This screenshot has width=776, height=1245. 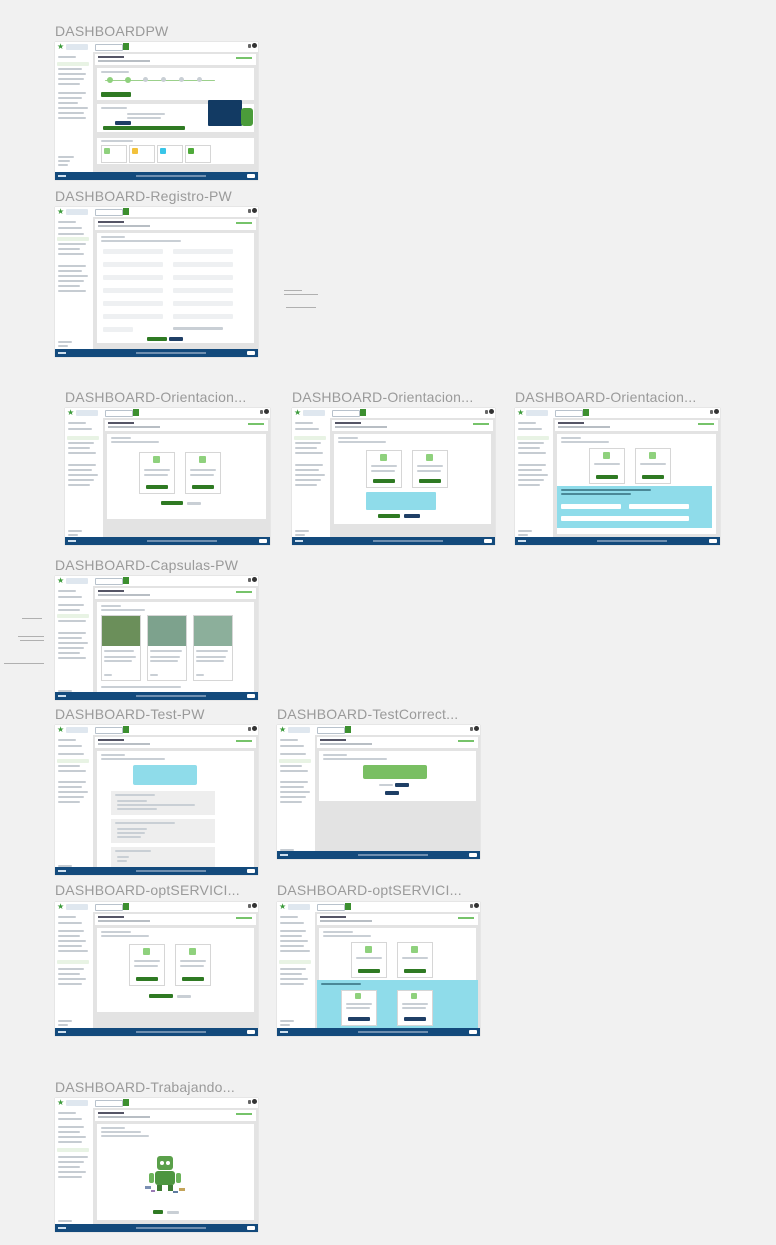 I want to click on frame-opt-servicio-2: ★, so click(x=378, y=969).